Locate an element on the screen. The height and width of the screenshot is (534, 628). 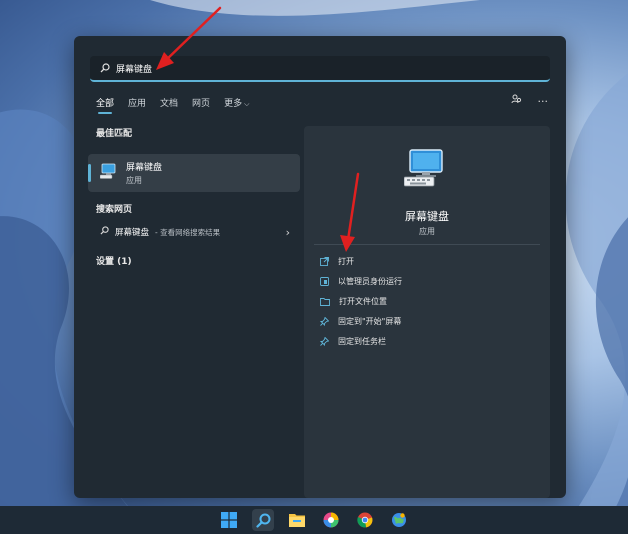
action-open-file-location: 打开文件位置 is located at coordinates (361, 301).